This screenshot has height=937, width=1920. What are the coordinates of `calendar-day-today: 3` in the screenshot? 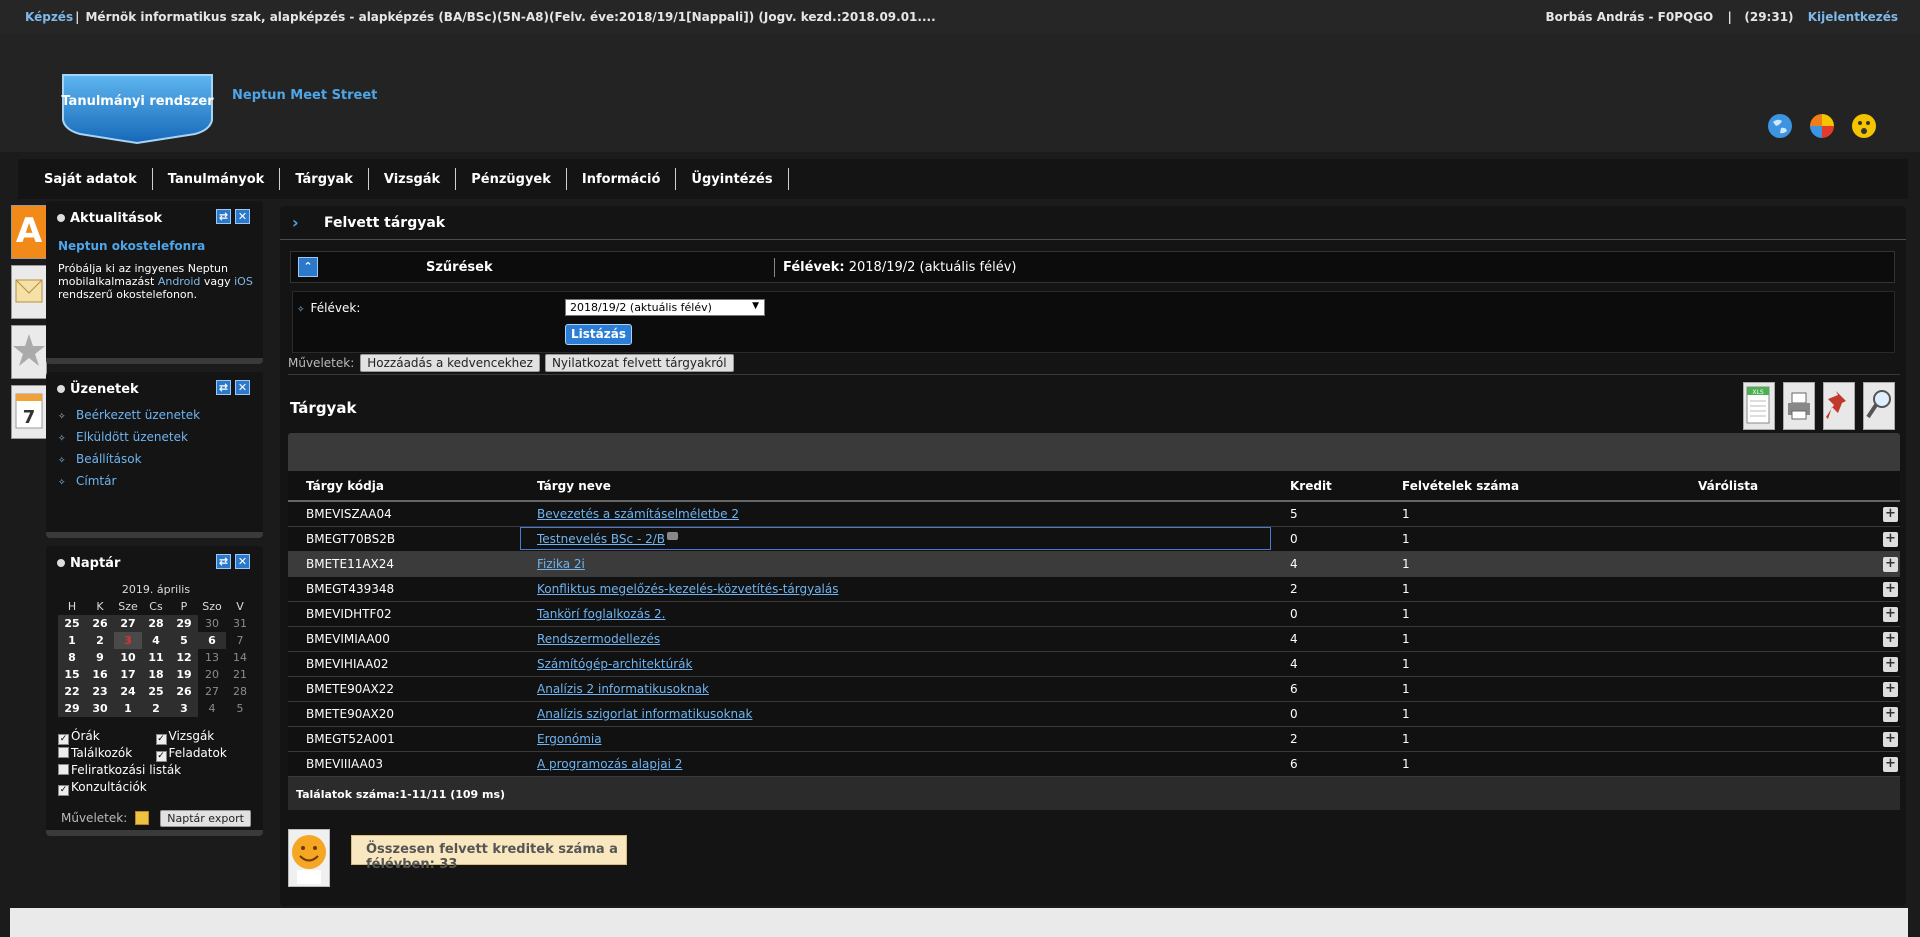 It's located at (128, 640).